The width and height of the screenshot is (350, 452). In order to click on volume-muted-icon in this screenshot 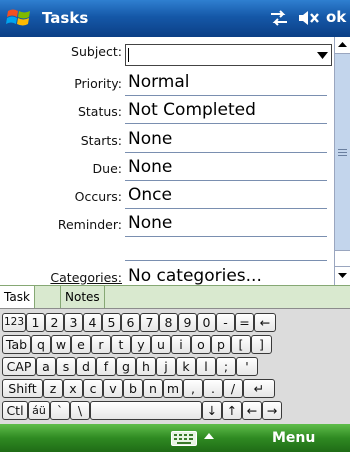, I will do `click(309, 18)`.